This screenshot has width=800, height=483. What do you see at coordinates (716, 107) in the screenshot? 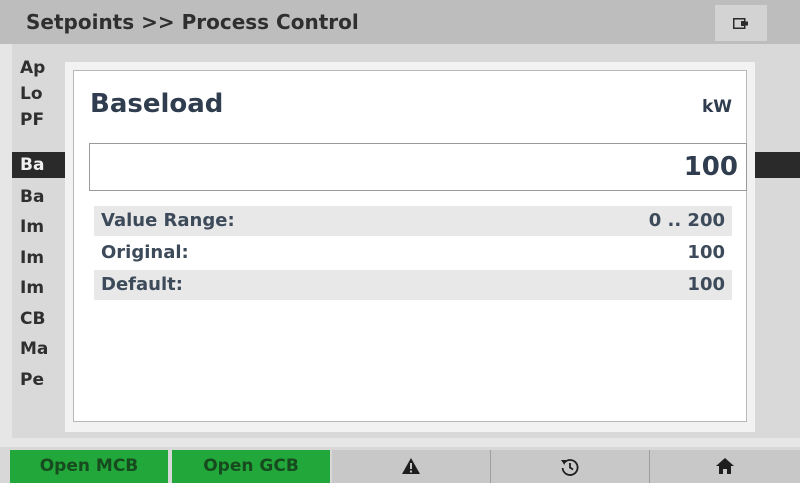
I see `unit-label: kW` at bounding box center [716, 107].